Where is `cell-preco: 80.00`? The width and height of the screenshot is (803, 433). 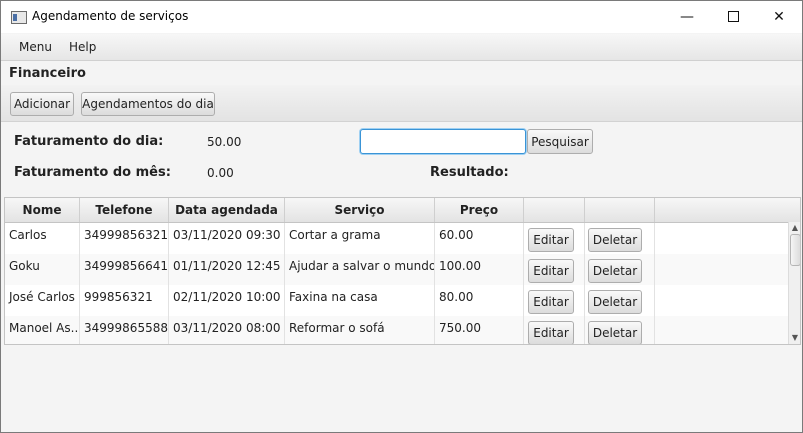
cell-preco: 80.00 is located at coordinates (479, 300).